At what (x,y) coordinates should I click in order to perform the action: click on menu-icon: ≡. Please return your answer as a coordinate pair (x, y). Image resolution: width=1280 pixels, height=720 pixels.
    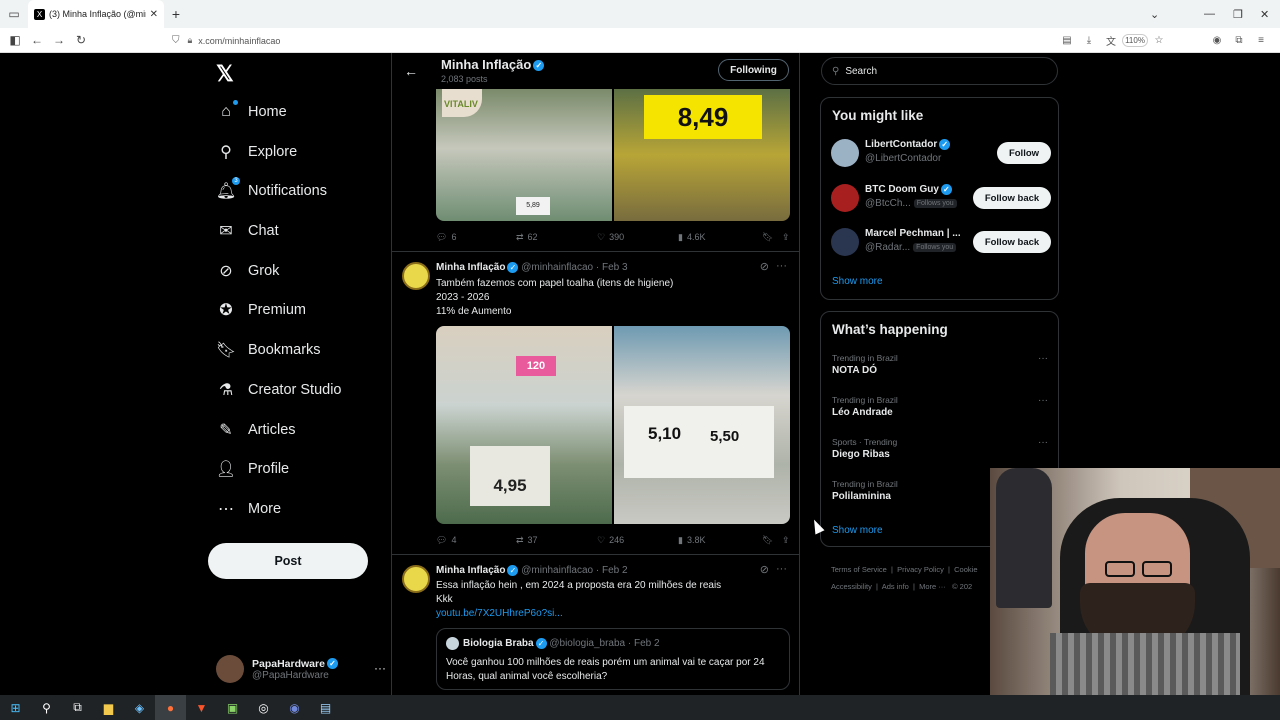
    Looking at the image, I should click on (1261, 40).